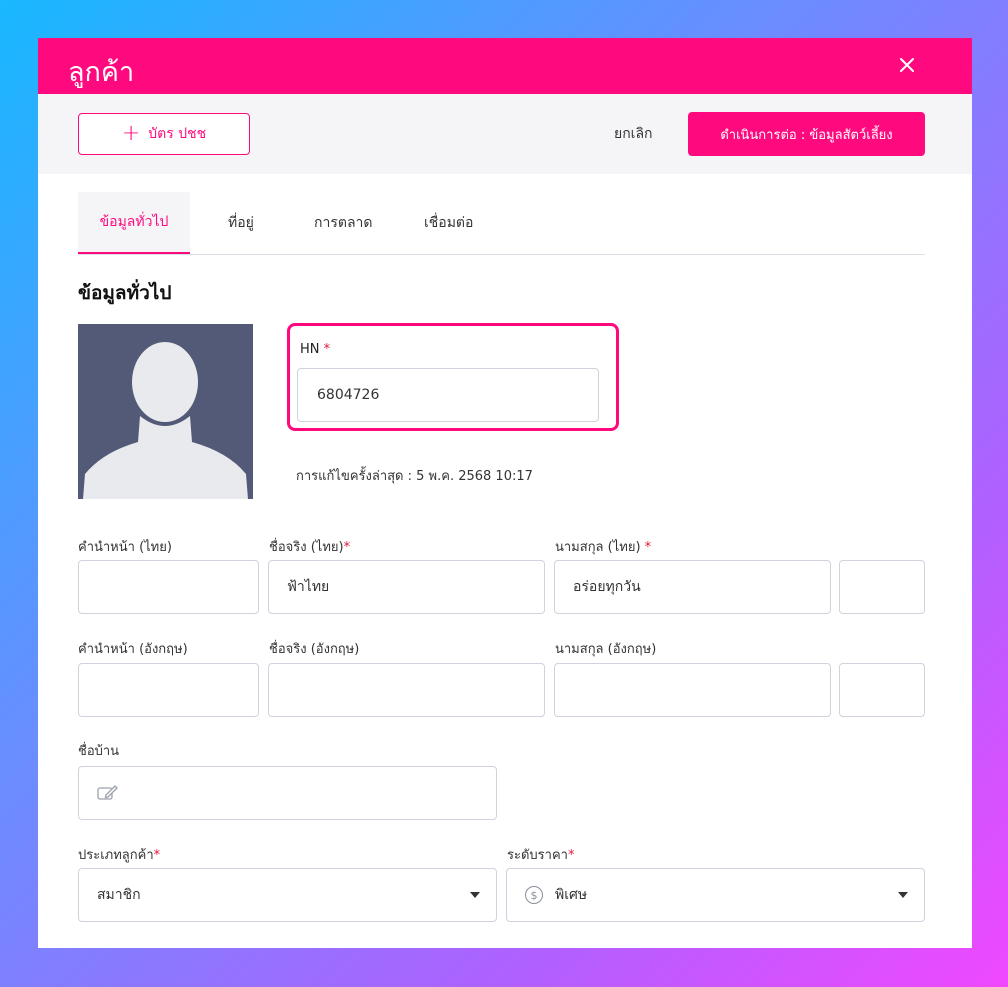 The width and height of the screenshot is (1008, 987). I want to click on tab-bar: ข้อมูลทั่วไป ที่อยู่ การตลาด เชื่อมต่อ, so click(501, 223).